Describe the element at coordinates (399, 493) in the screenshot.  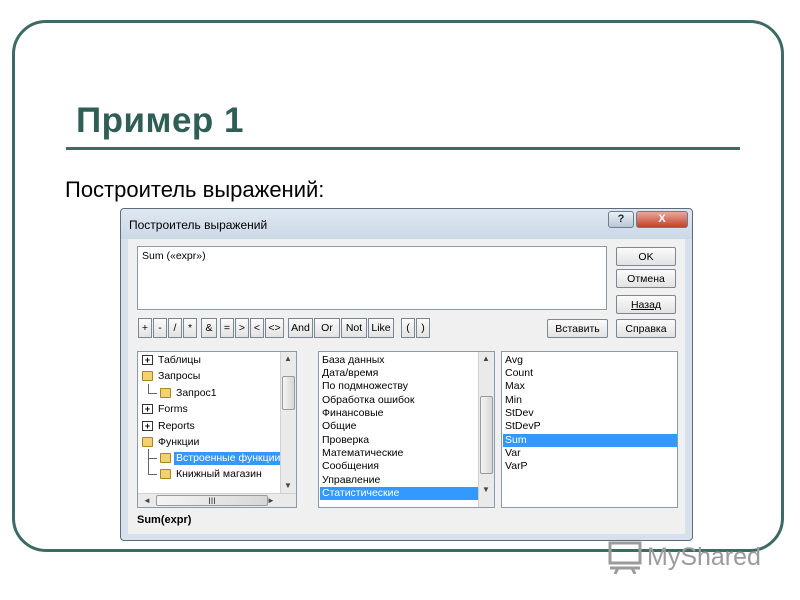
I see `list-item-selected: Статистические` at that location.